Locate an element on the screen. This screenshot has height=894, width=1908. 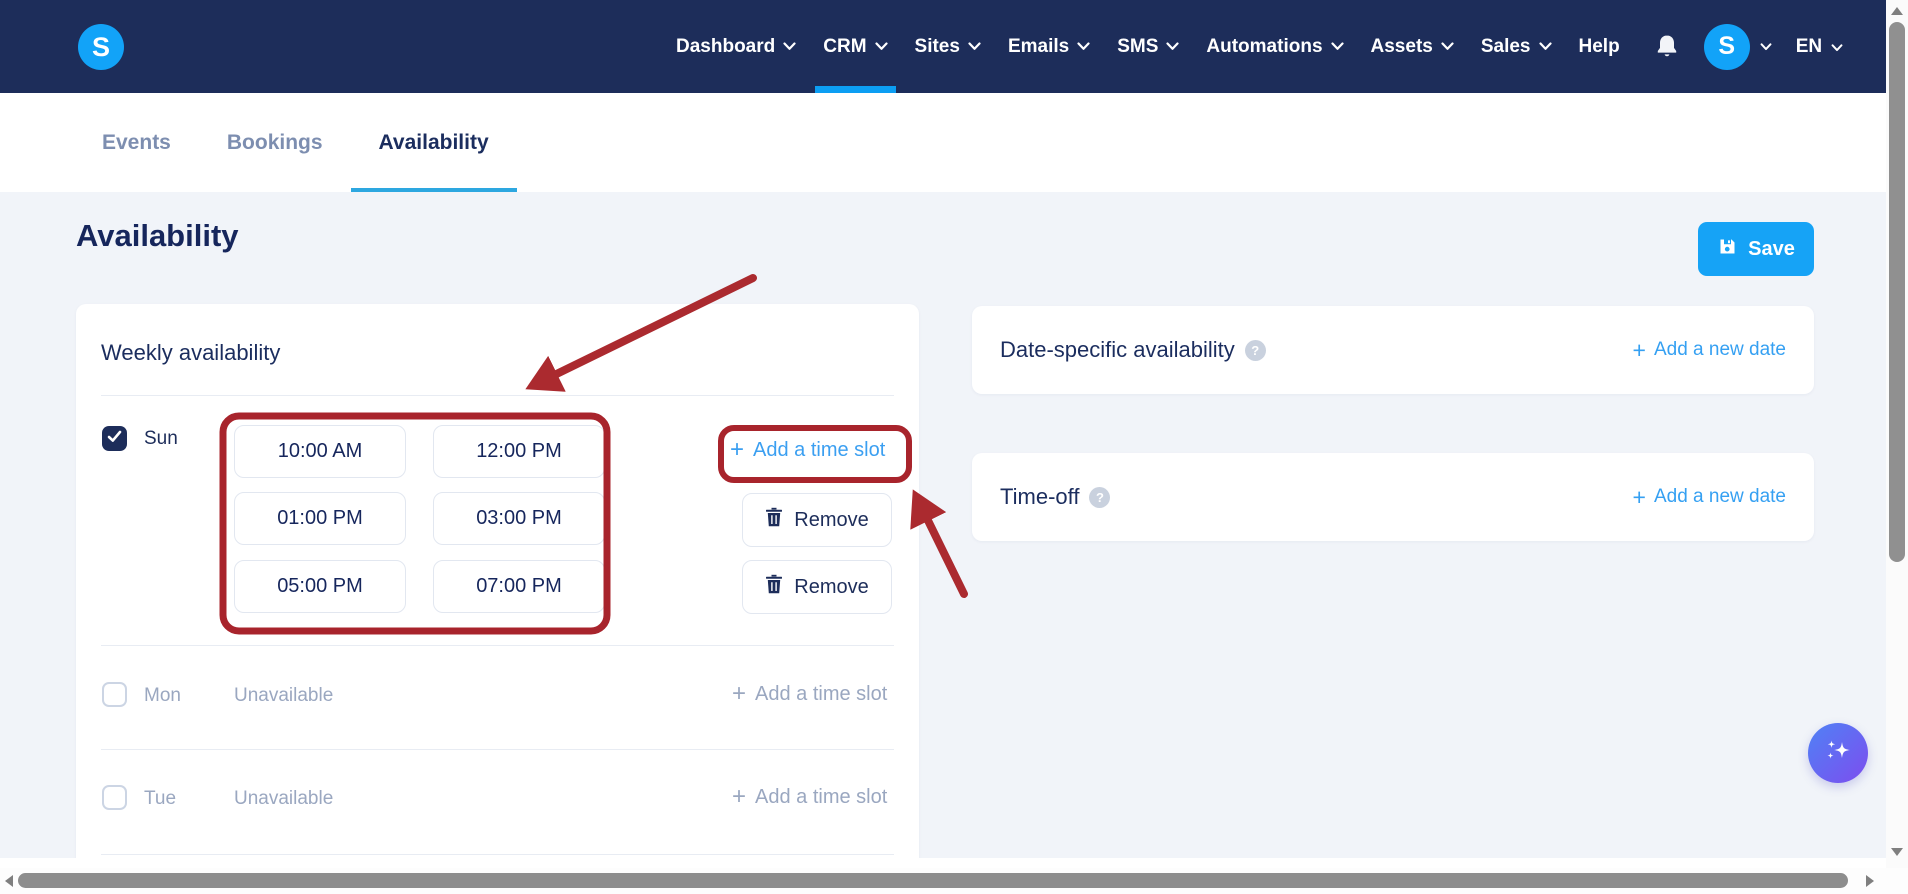
day-label-sun: Sun is located at coordinates (161, 438).